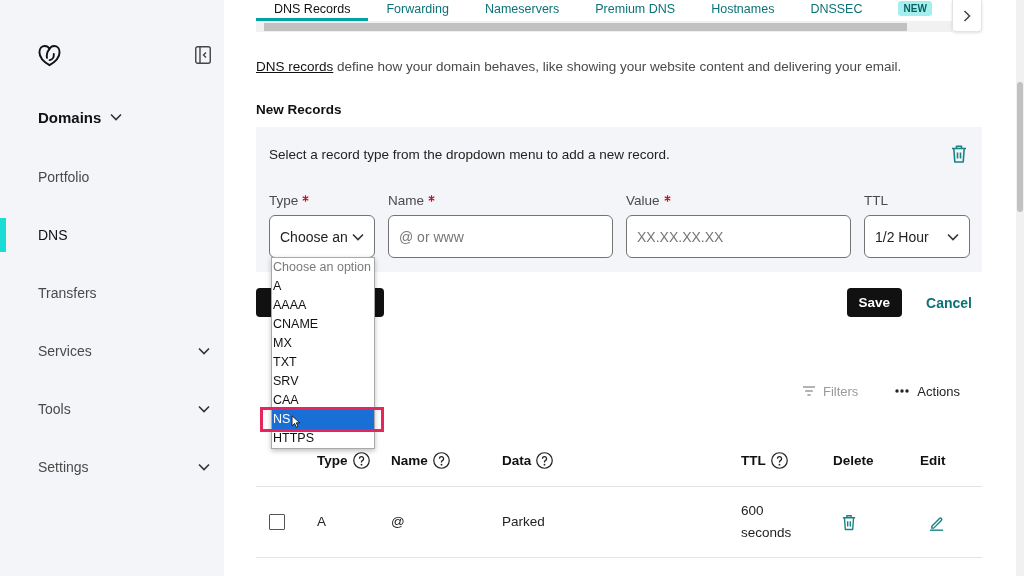  I want to click on field-label: Type, so click(284, 201).